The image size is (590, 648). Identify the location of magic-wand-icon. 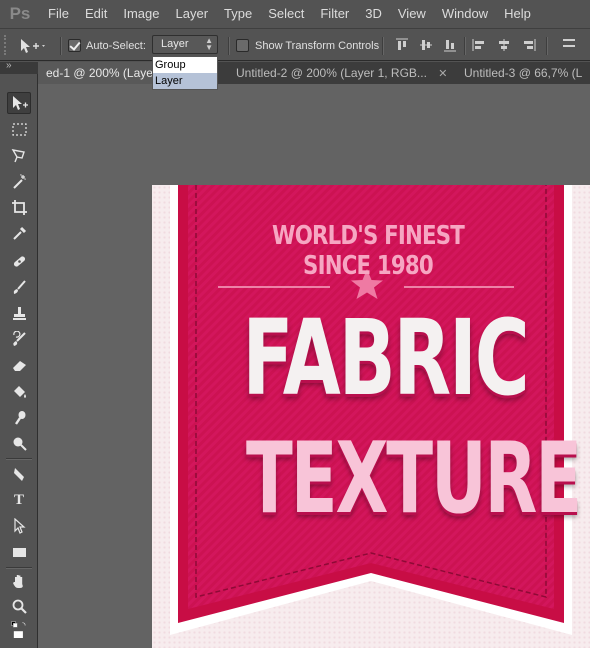
(19, 181).